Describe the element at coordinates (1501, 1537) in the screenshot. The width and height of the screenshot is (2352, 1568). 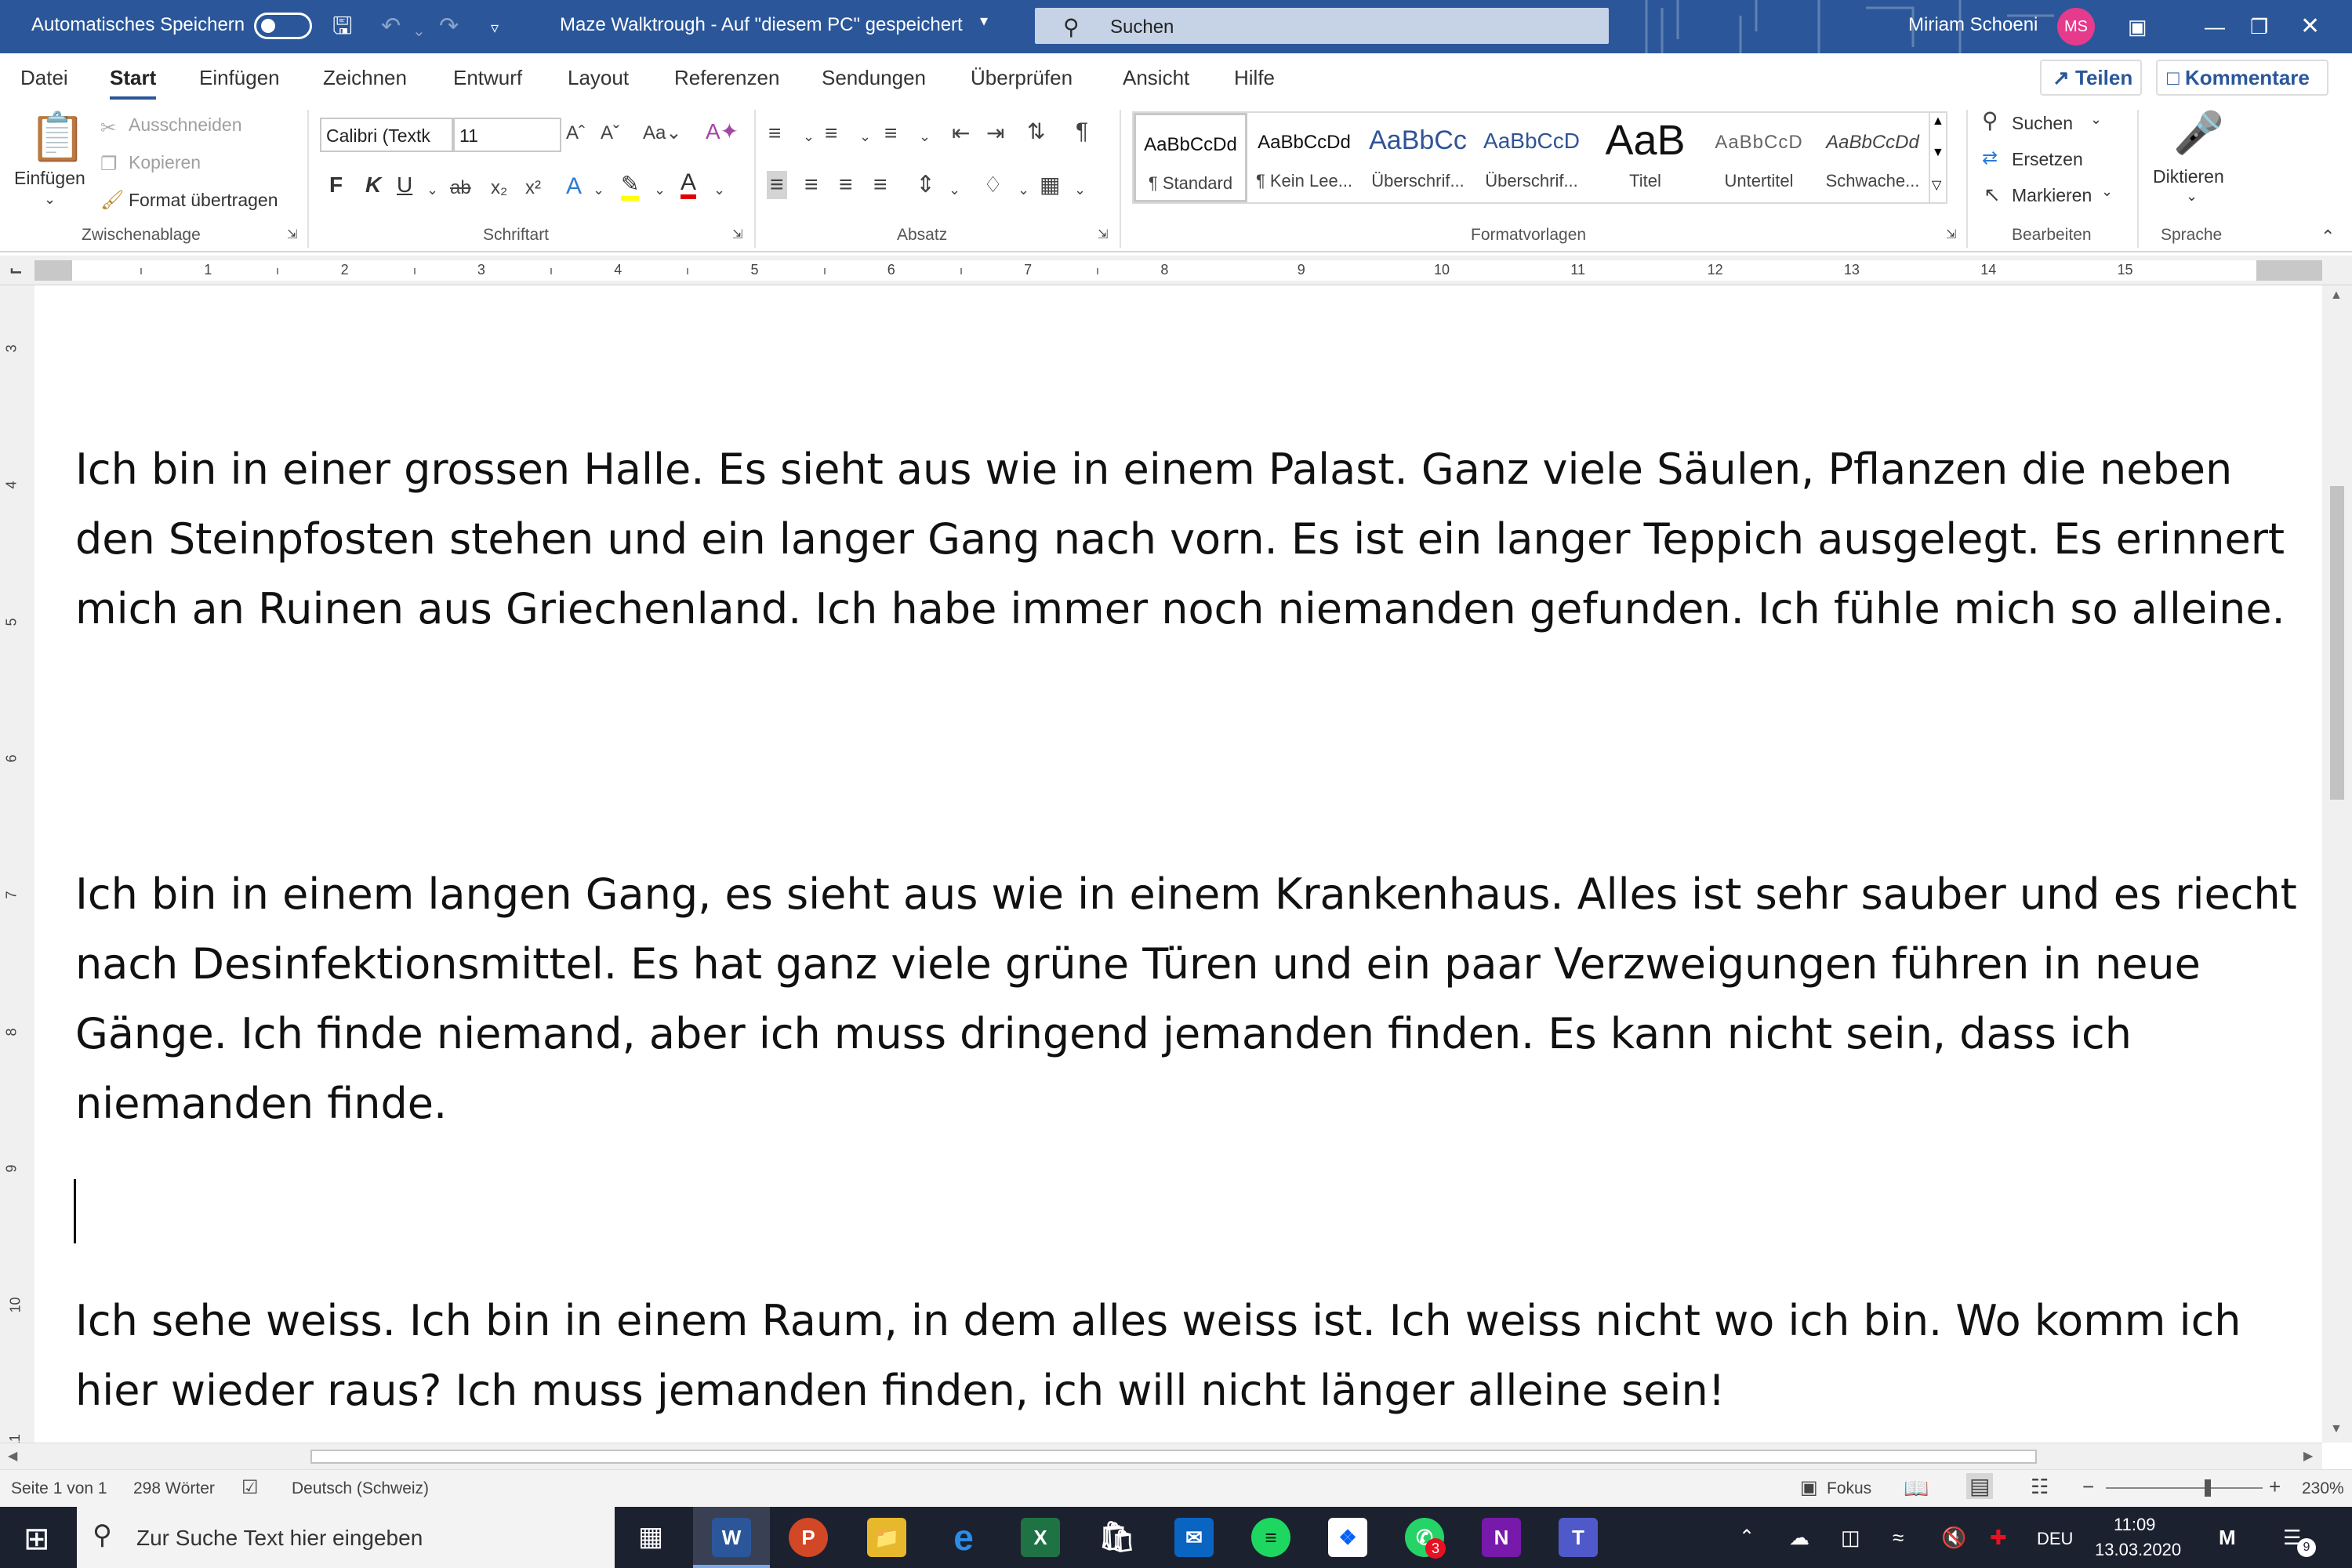
I see `onenote-icon: N` at that location.